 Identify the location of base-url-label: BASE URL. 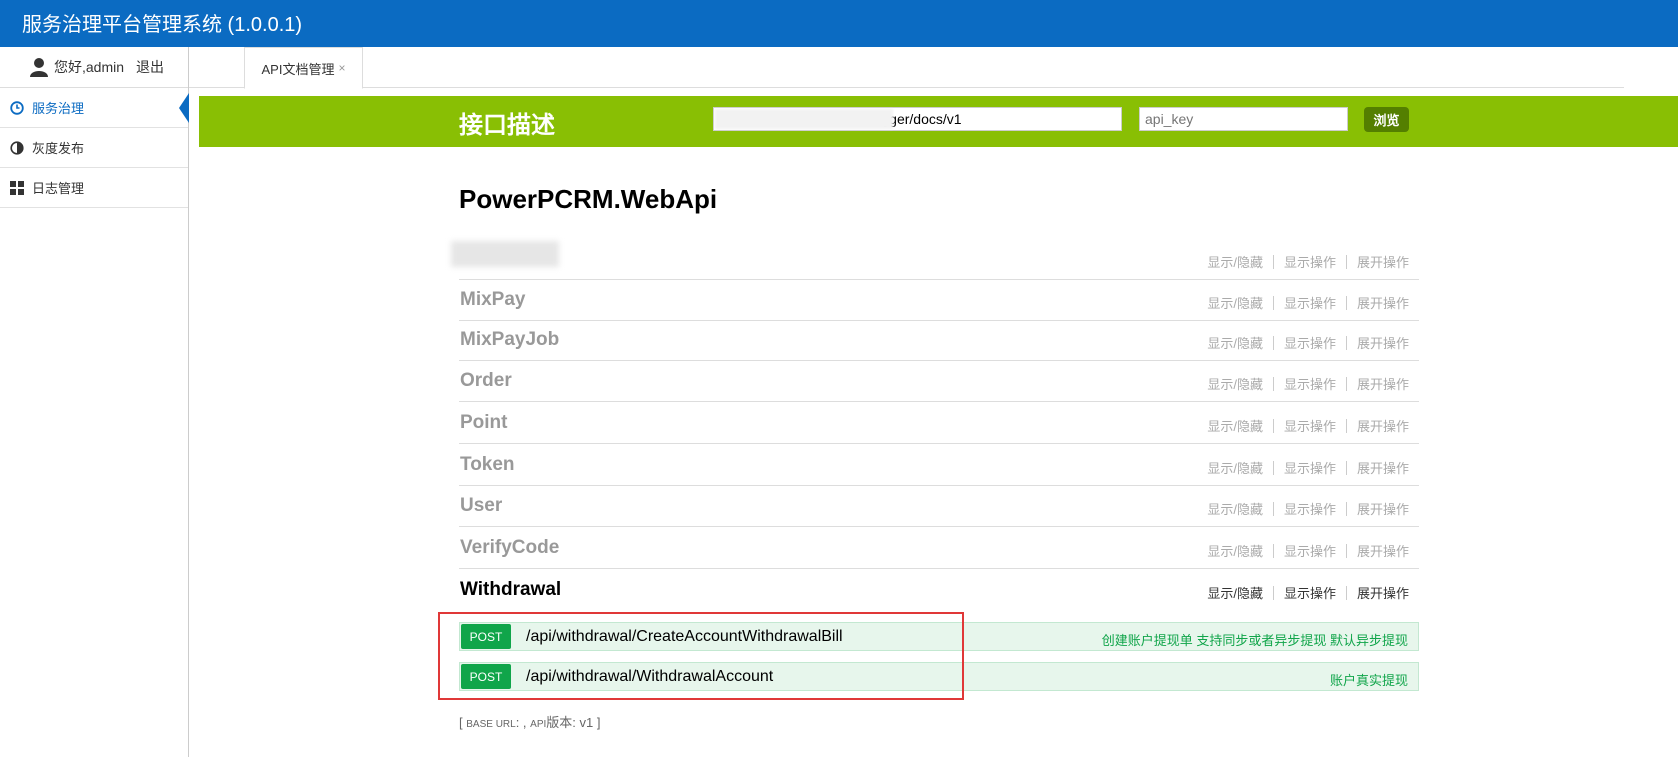
(491, 724).